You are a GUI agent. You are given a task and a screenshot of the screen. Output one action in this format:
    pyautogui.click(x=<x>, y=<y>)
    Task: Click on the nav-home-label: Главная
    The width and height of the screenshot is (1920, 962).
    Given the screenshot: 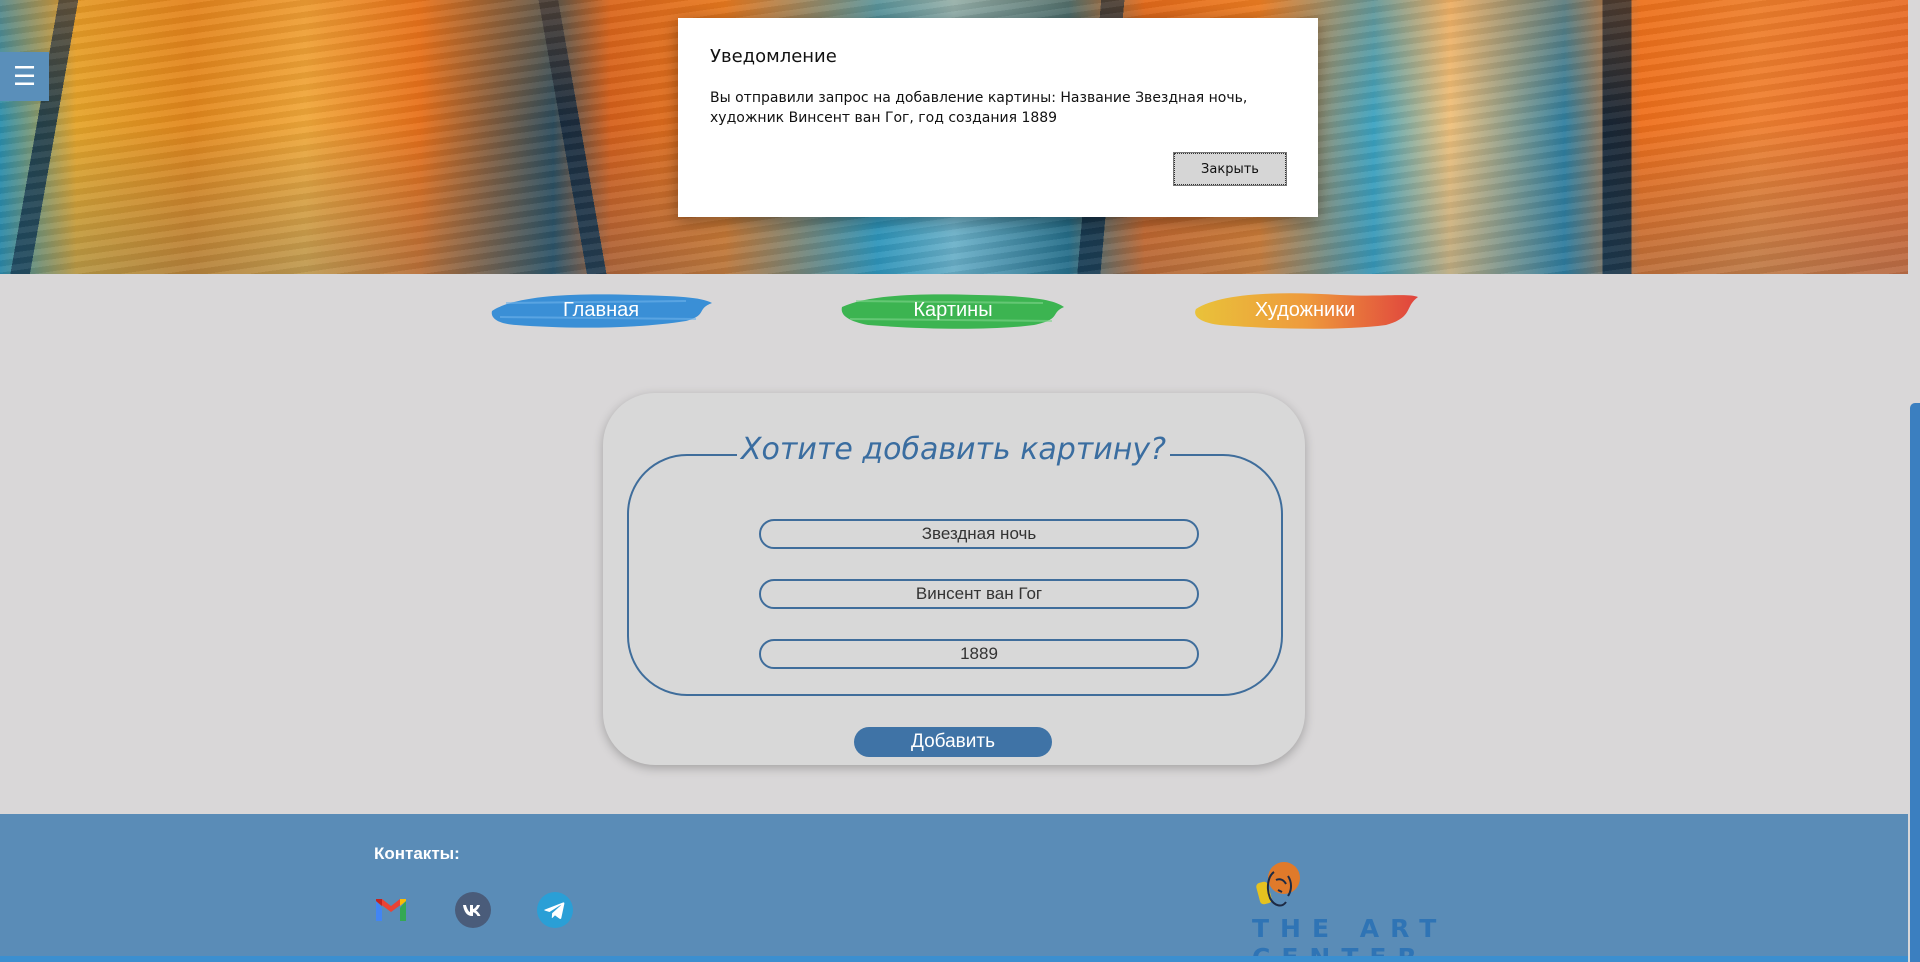 What is the action you would take?
    pyautogui.click(x=601, y=309)
    